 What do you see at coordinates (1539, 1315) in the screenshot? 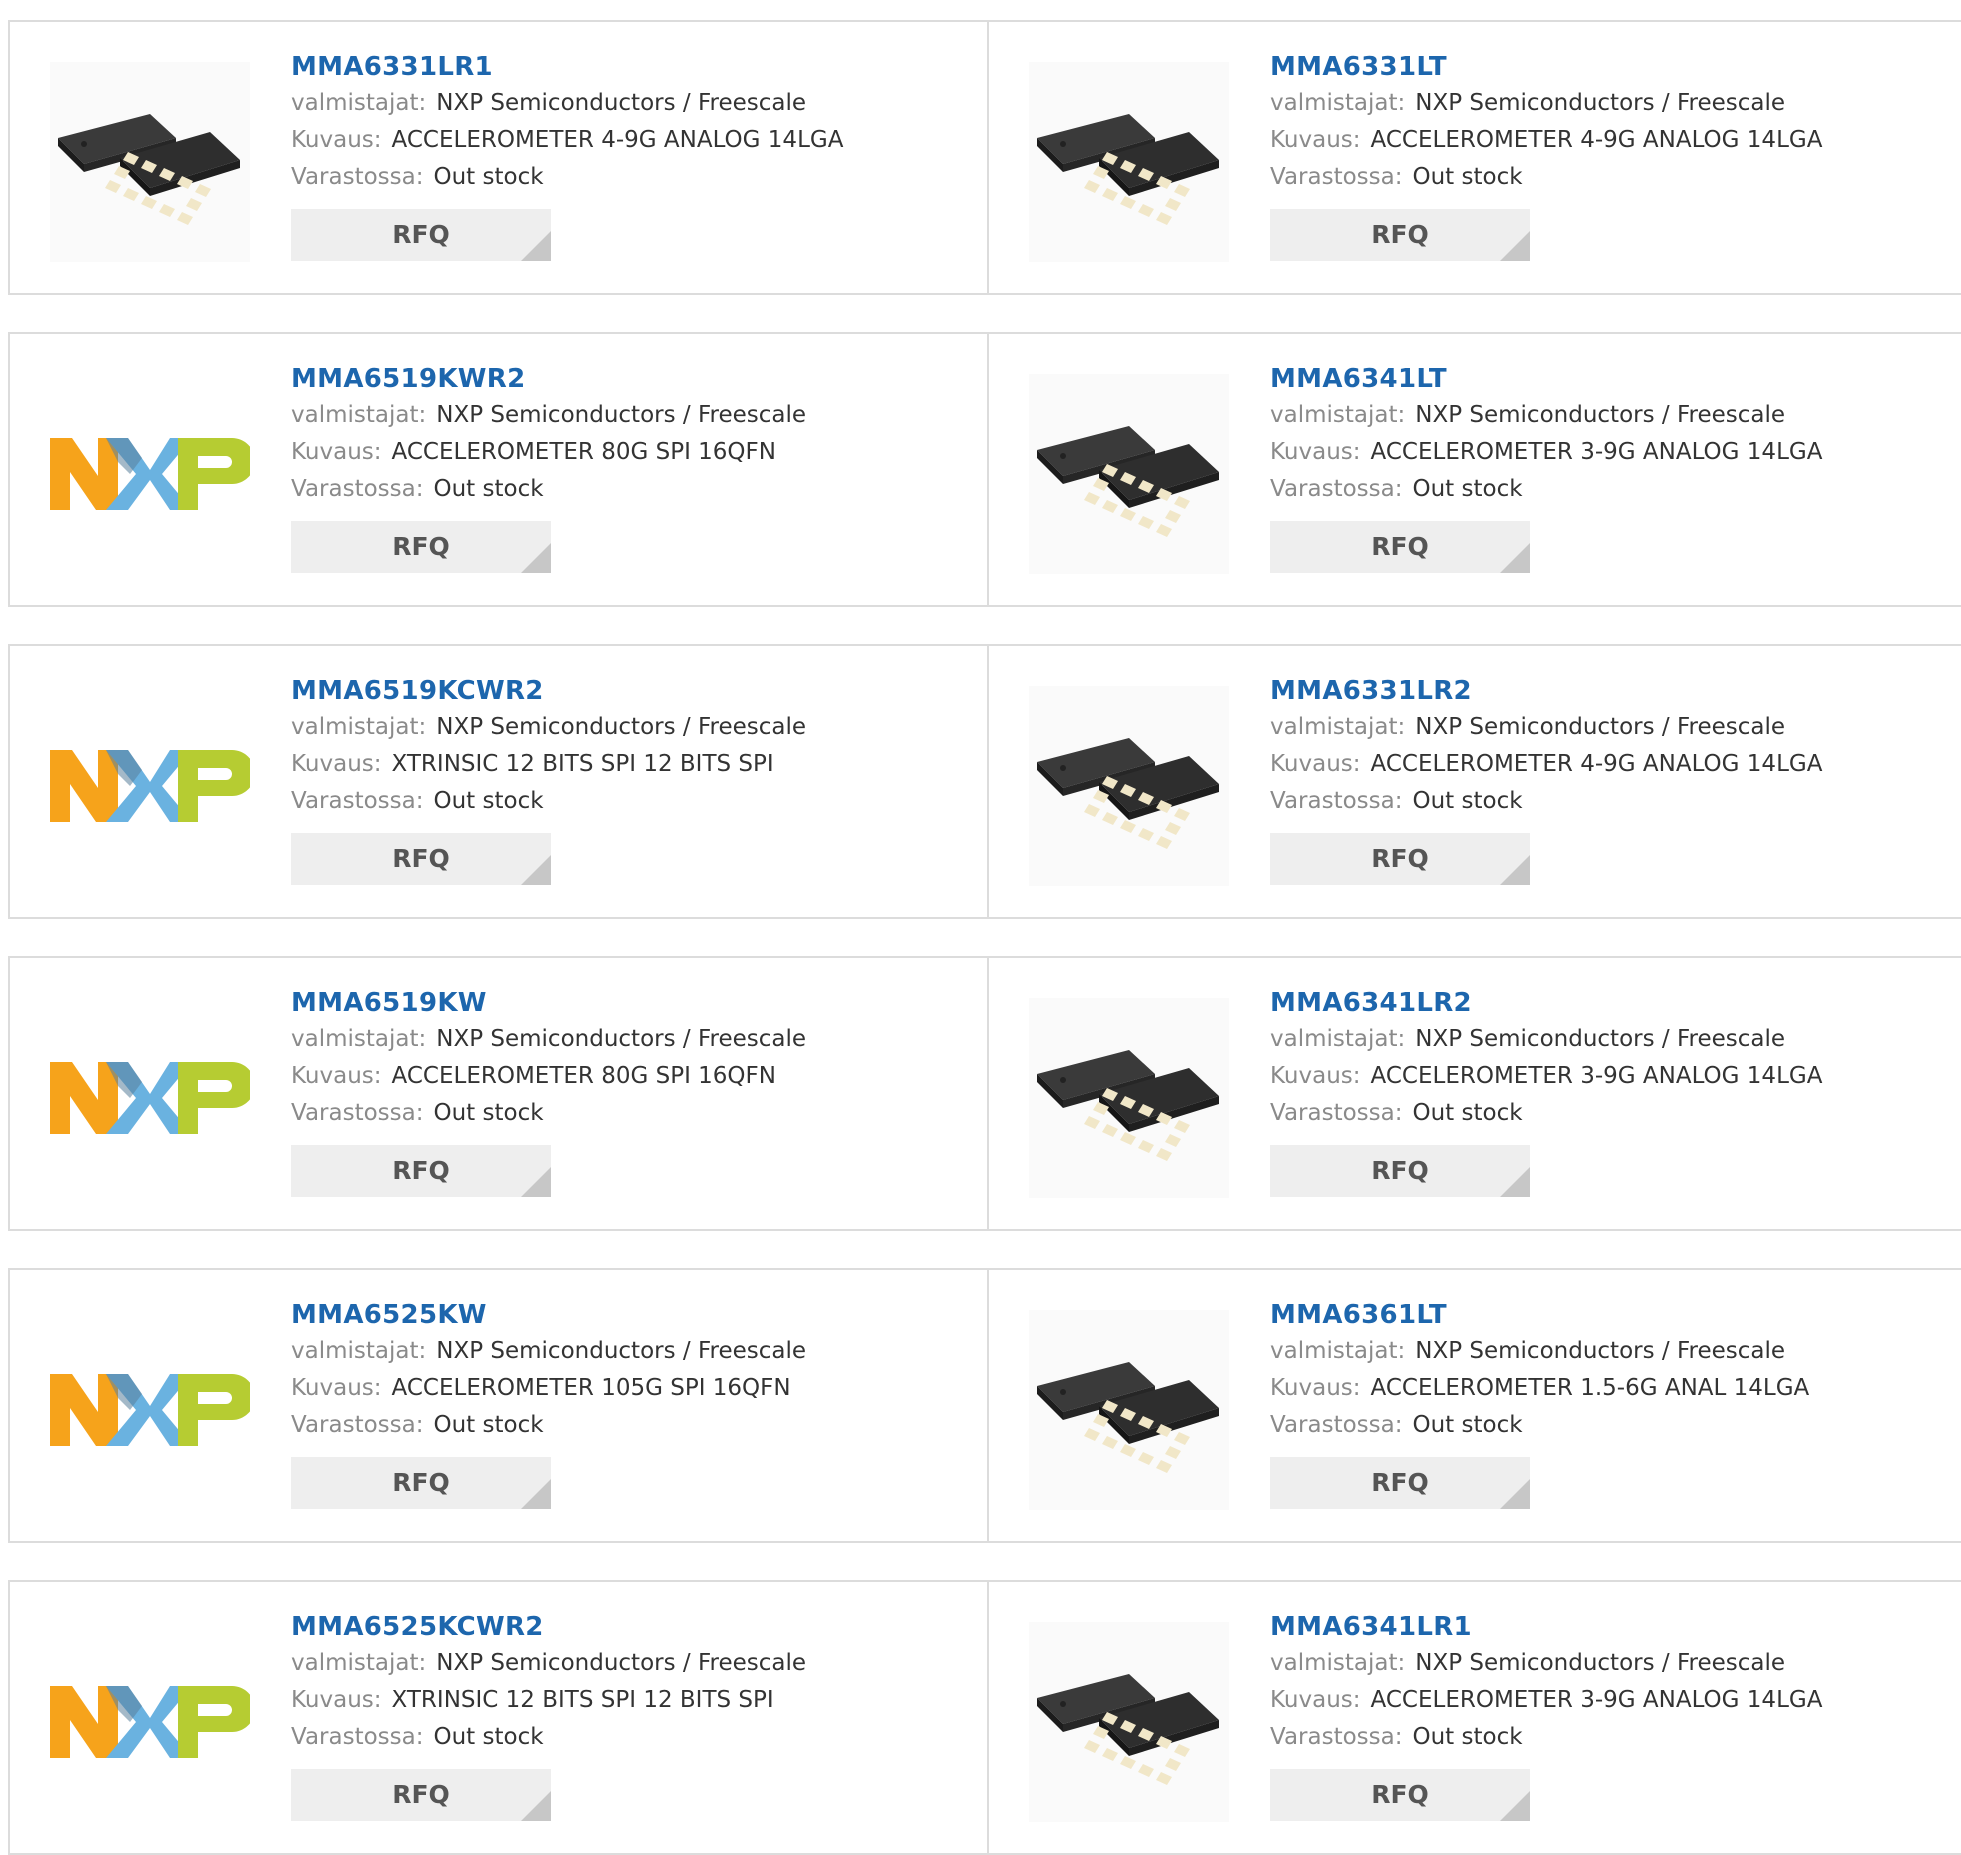
I see `part-number-link: MMA6361LT` at bounding box center [1539, 1315].